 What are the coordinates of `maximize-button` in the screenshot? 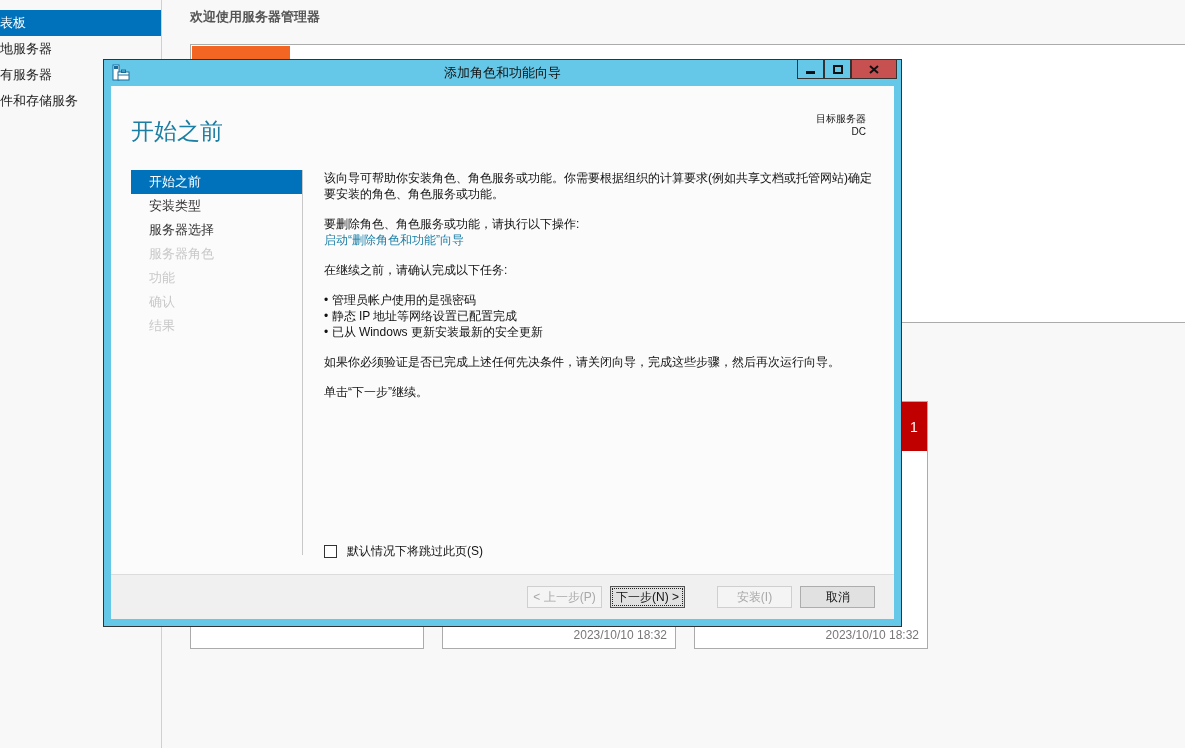 It's located at (837, 69).